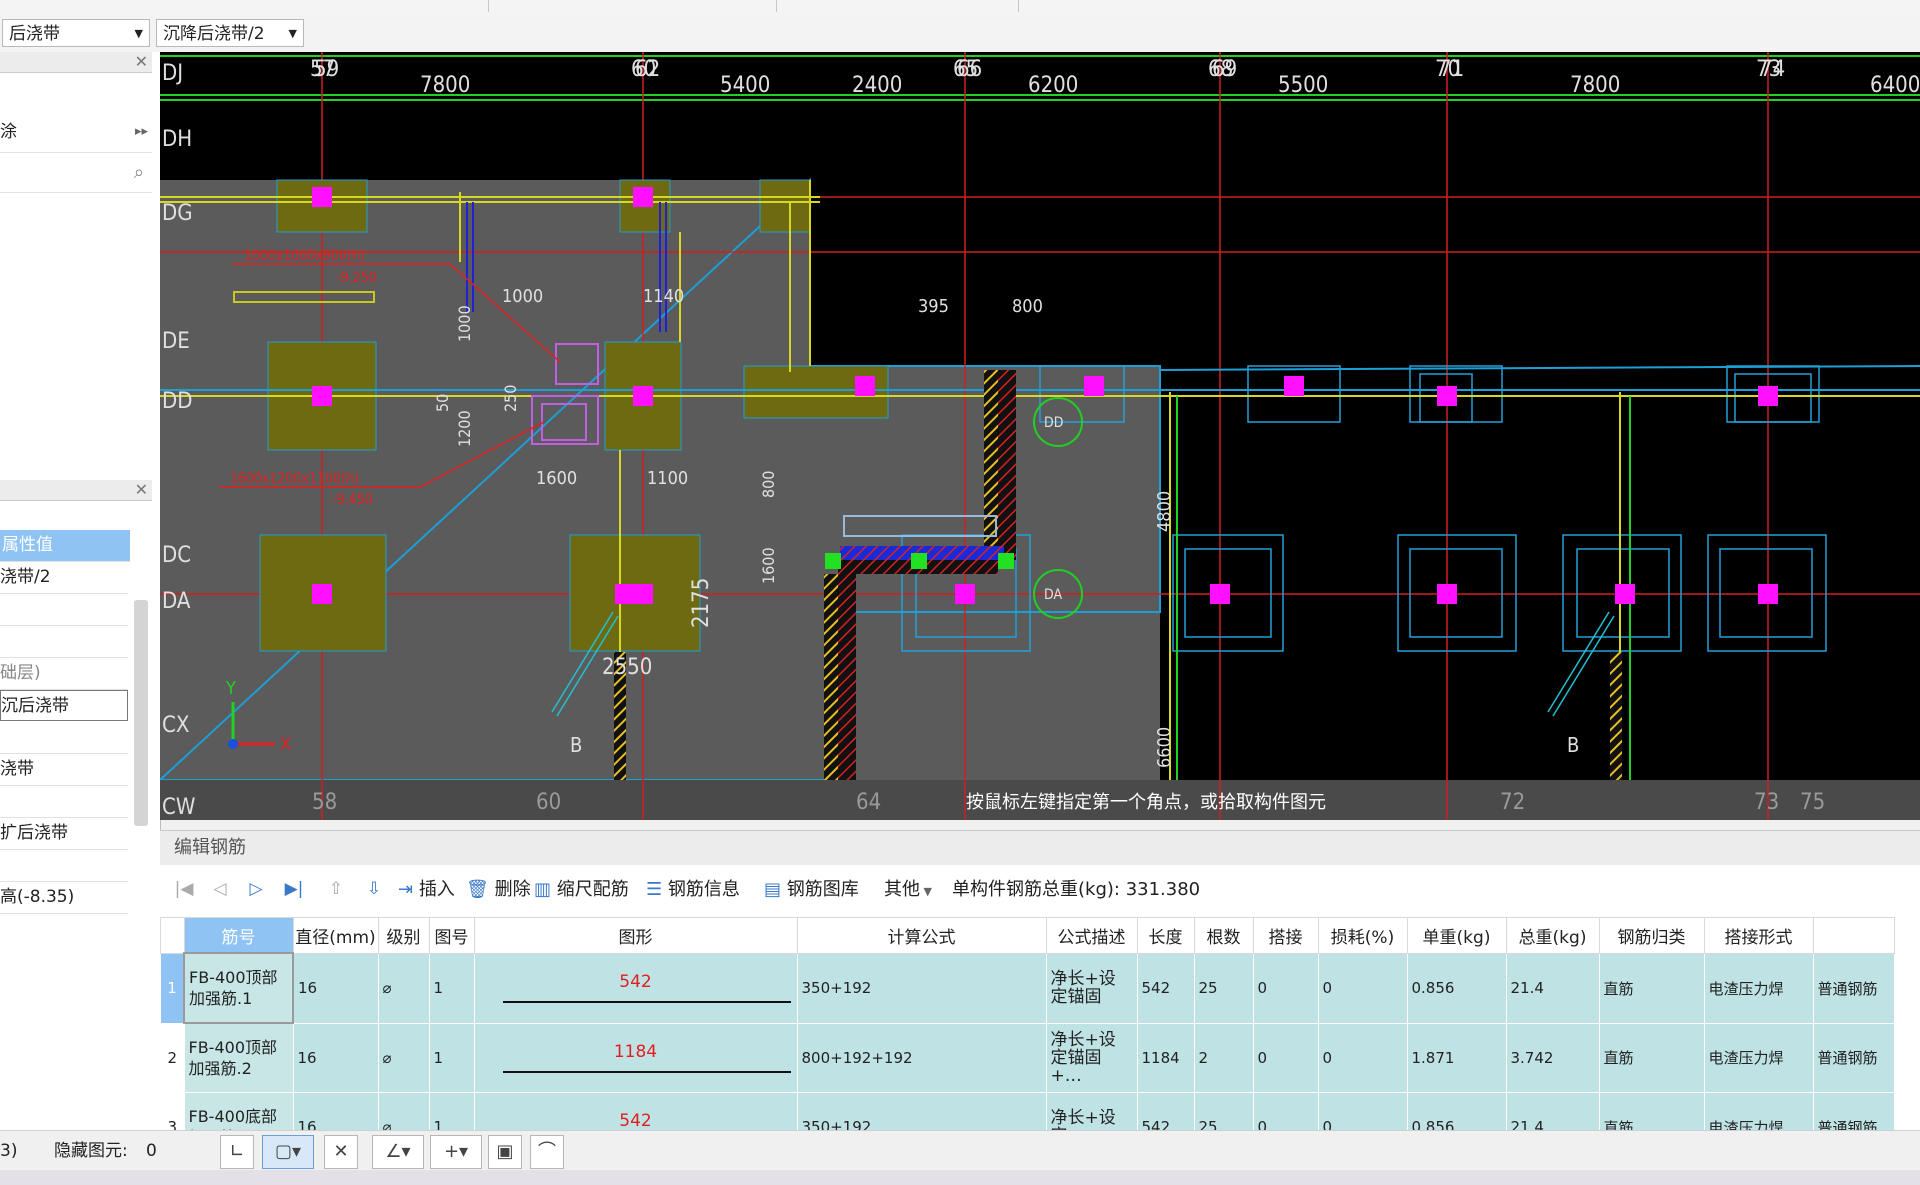 This screenshot has height=1185, width=1920. Describe the element at coordinates (76, 132) in the screenshot. I see `tree-item: 涂 ▸▸` at that location.